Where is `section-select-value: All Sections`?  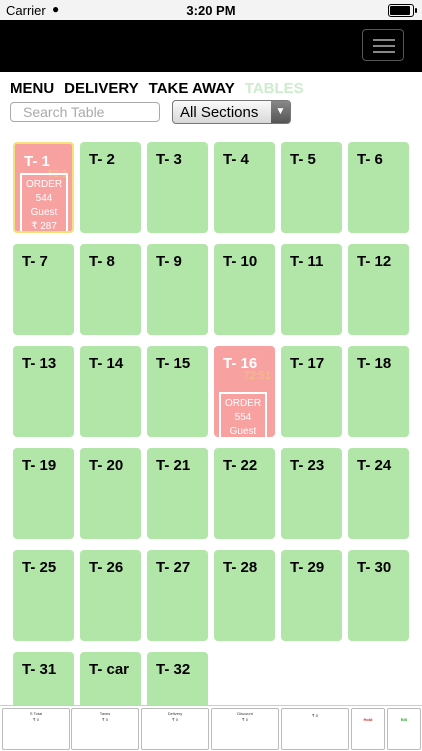
section-select-value: All Sections is located at coordinates (219, 112).